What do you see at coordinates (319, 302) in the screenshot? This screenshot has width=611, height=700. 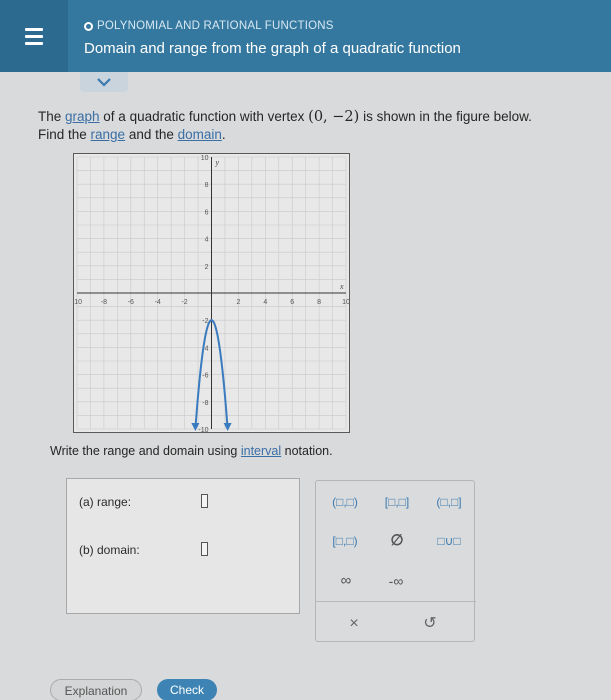 I see `x-tick-label: 8` at bounding box center [319, 302].